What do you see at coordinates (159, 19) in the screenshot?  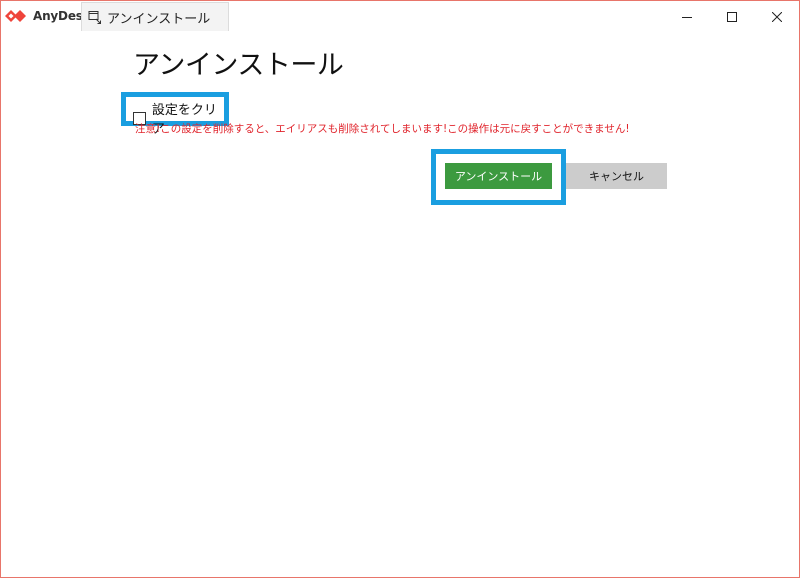 I see `tab-label: アンインストール` at bounding box center [159, 19].